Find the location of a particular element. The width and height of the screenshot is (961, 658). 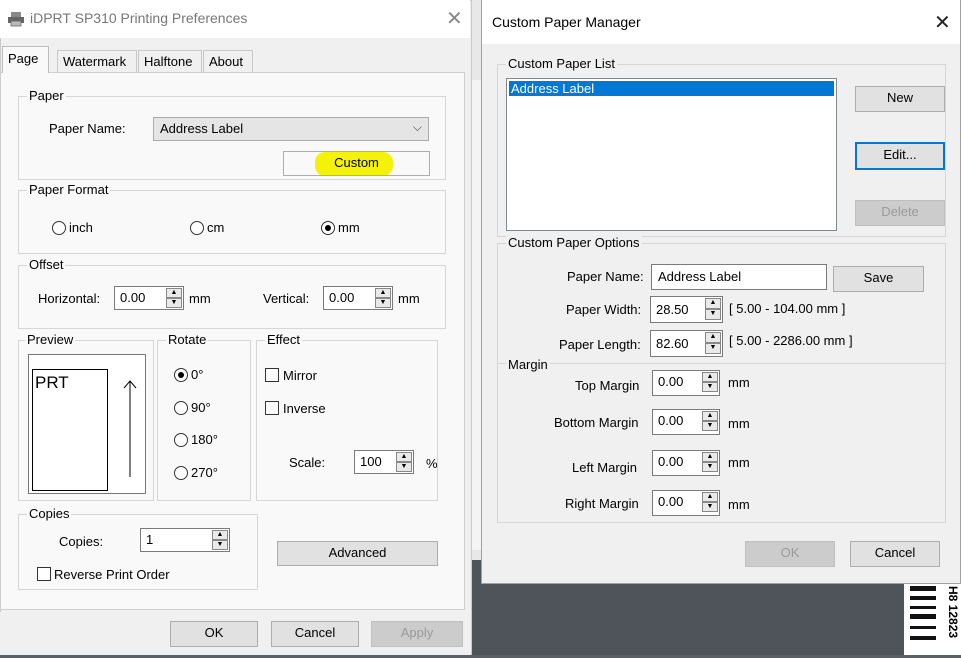

advanced-button-label: Advanced is located at coordinates (357, 552).